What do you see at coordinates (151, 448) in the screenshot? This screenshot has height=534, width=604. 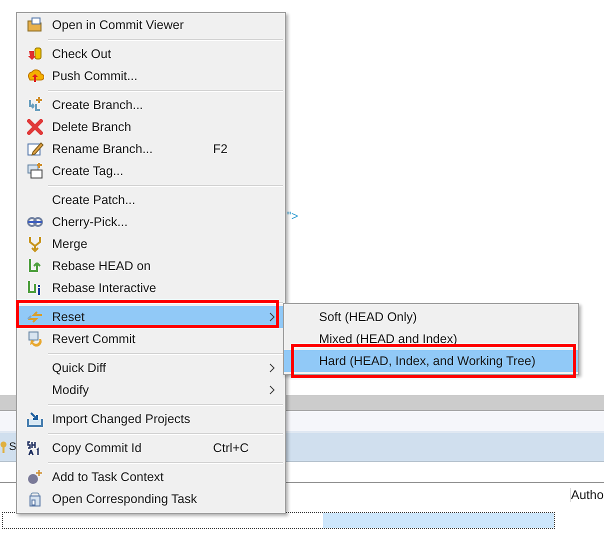 I see `menu-item: Copy Commit Id Ctrl+C` at bounding box center [151, 448].